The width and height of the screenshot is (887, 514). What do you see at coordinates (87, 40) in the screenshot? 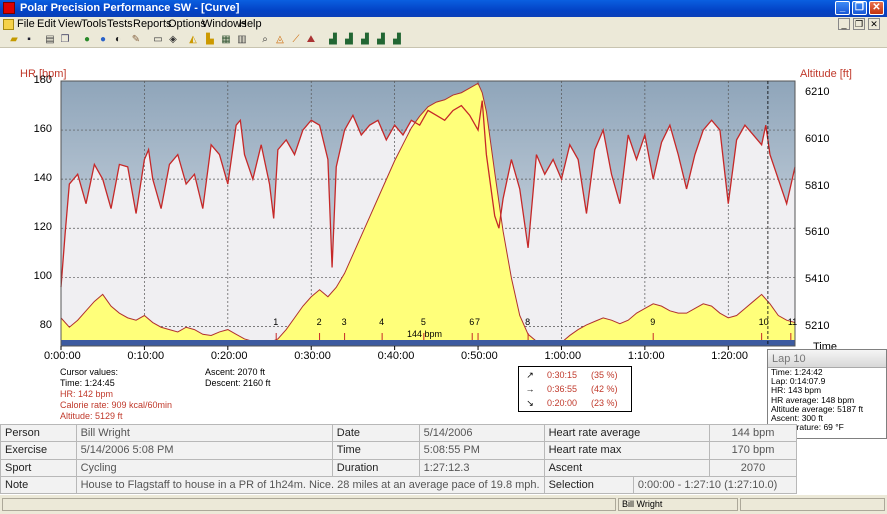
I see `refresh-icon: ●` at bounding box center [87, 40].